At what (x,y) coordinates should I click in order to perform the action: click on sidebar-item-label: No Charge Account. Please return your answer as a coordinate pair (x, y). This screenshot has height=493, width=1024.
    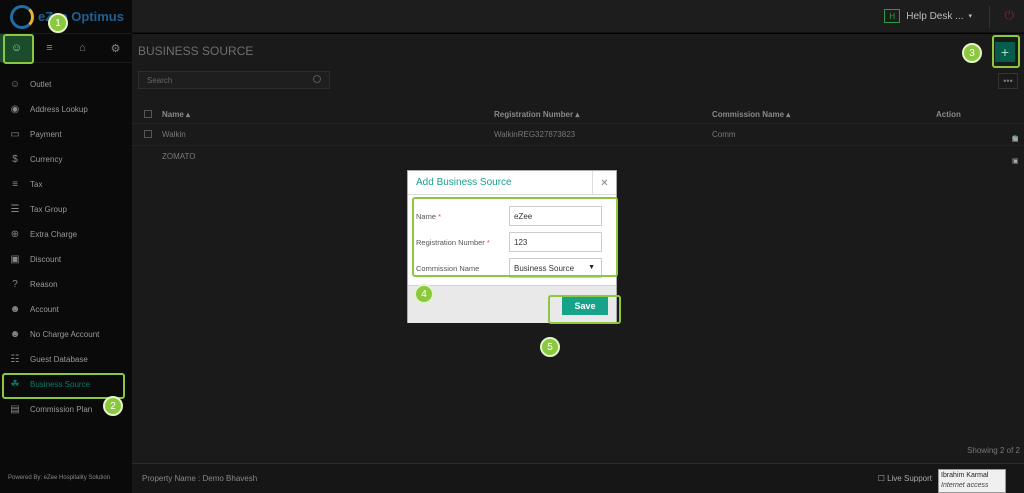
    Looking at the image, I should click on (65, 334).